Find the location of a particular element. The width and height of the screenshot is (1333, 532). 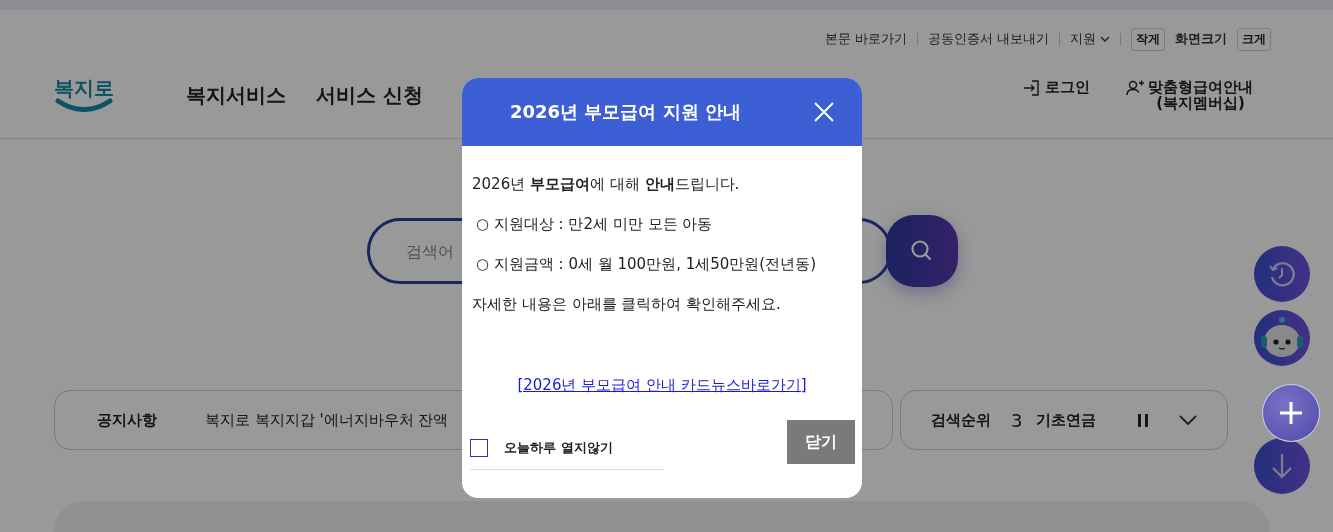

notice-link: 복지로 복지지갑 '에너지바우처 잔액 is located at coordinates (327, 420).